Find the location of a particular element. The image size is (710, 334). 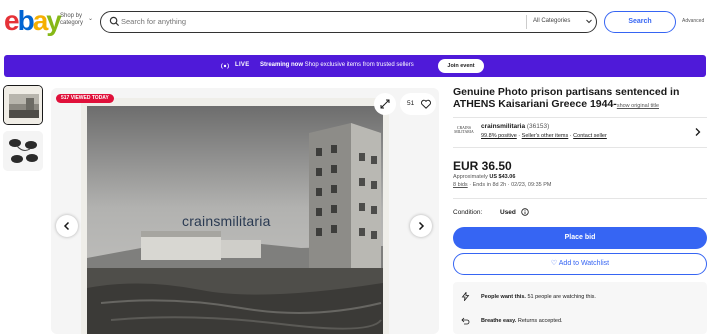

approximate-price: Approximately US $43.06 is located at coordinates (484, 177).